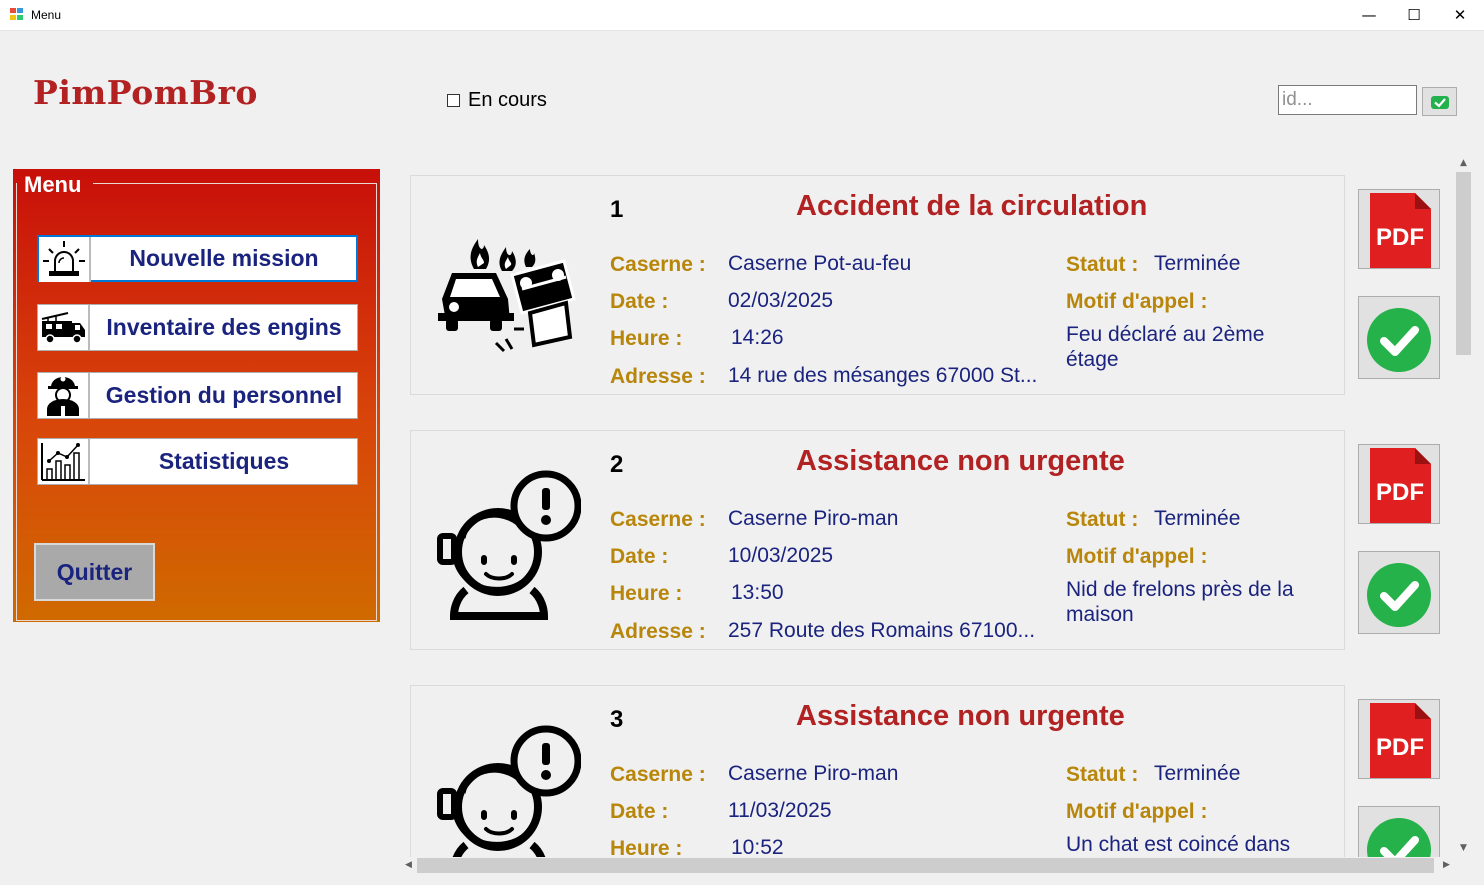 This screenshot has height=885, width=1484. I want to click on scroll-up-arrow-icon: ▲, so click(1463, 163).